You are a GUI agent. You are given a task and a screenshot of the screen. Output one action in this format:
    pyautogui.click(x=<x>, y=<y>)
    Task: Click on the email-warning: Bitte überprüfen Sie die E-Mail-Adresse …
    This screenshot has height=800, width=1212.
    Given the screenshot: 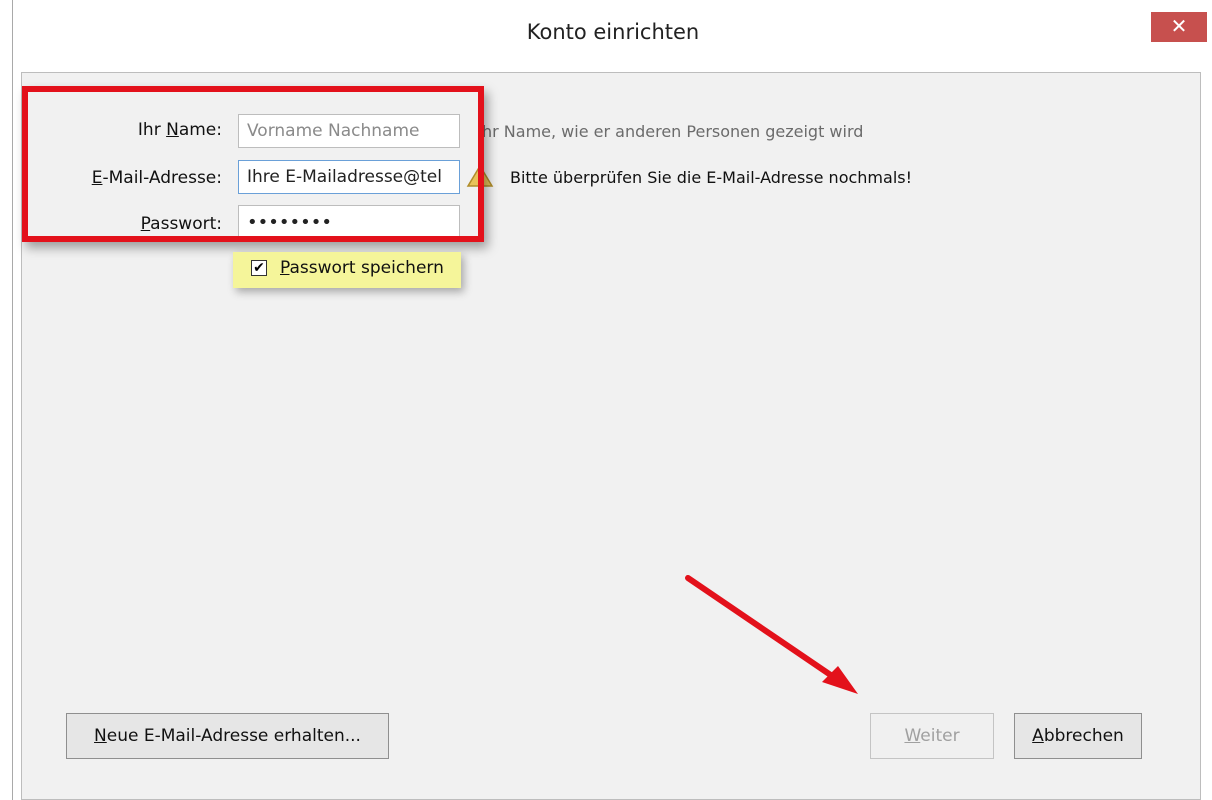 What is the action you would take?
    pyautogui.click(x=711, y=177)
    